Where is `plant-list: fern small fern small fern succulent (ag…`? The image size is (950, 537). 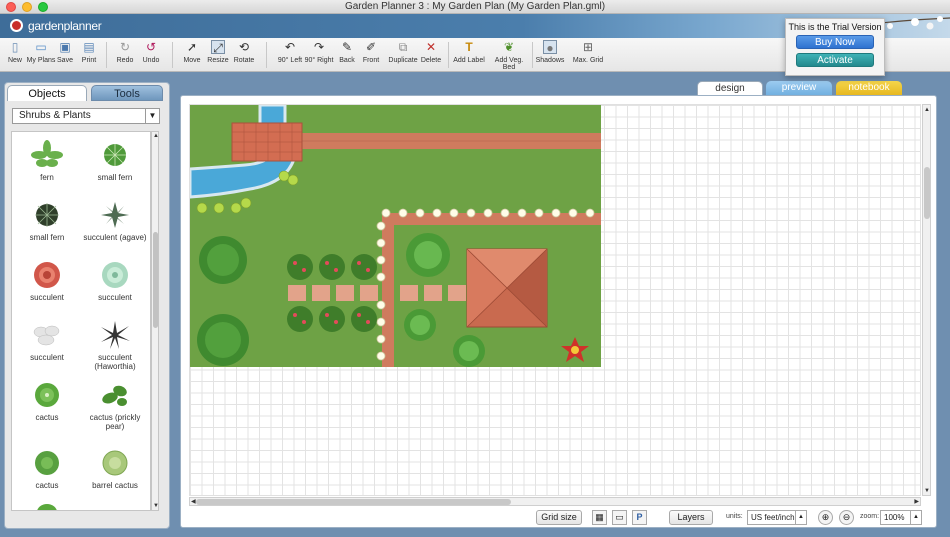 plant-list: fern small fern small fern succulent (ag… is located at coordinates (81, 321).